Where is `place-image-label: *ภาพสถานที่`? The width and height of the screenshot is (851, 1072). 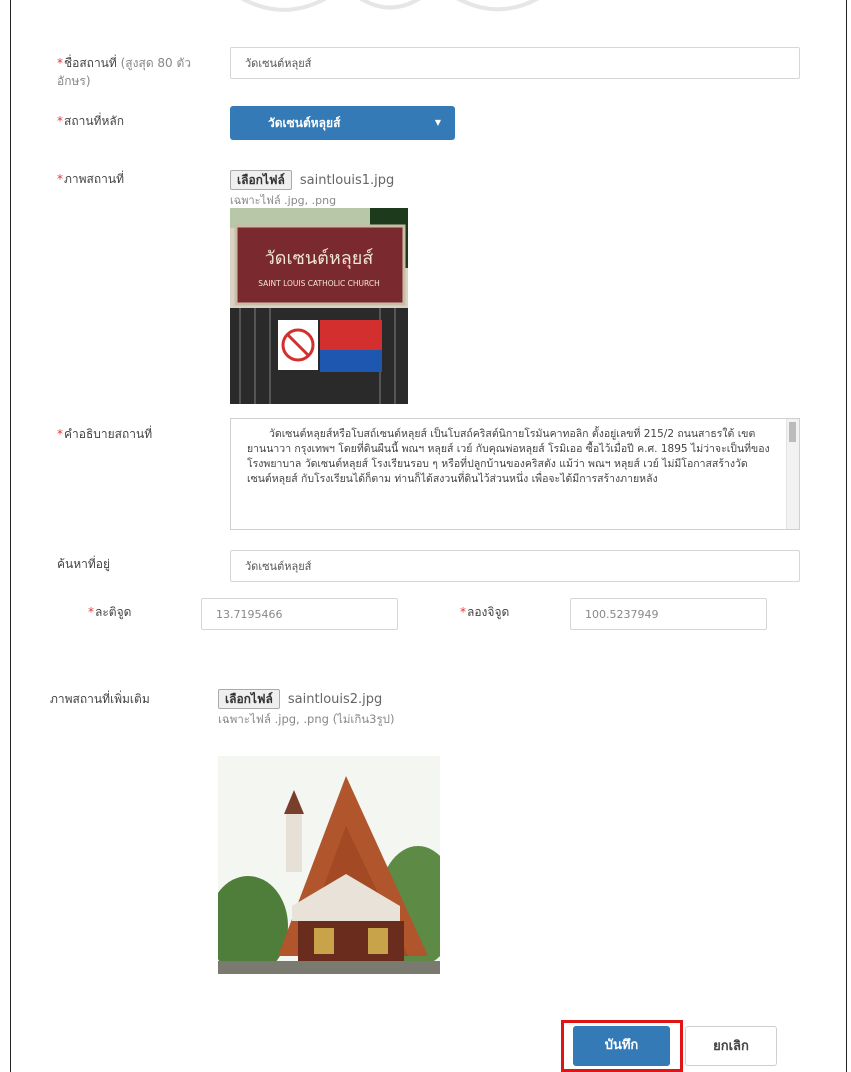 place-image-label: *ภาพสถานที่ is located at coordinates (90, 179).